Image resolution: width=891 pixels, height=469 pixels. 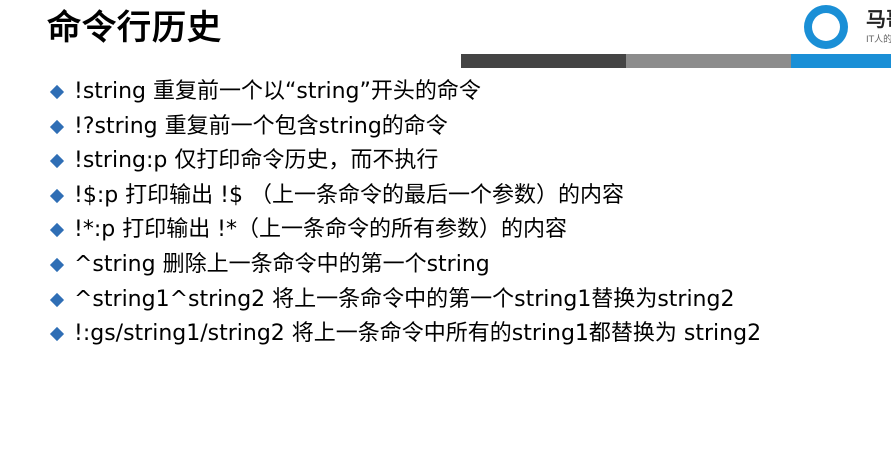 What do you see at coordinates (349, 195) in the screenshot?
I see `list-item-text: !$:p 打印输出 !$ （上一条命令的最后一个参数）的内容` at bounding box center [349, 195].